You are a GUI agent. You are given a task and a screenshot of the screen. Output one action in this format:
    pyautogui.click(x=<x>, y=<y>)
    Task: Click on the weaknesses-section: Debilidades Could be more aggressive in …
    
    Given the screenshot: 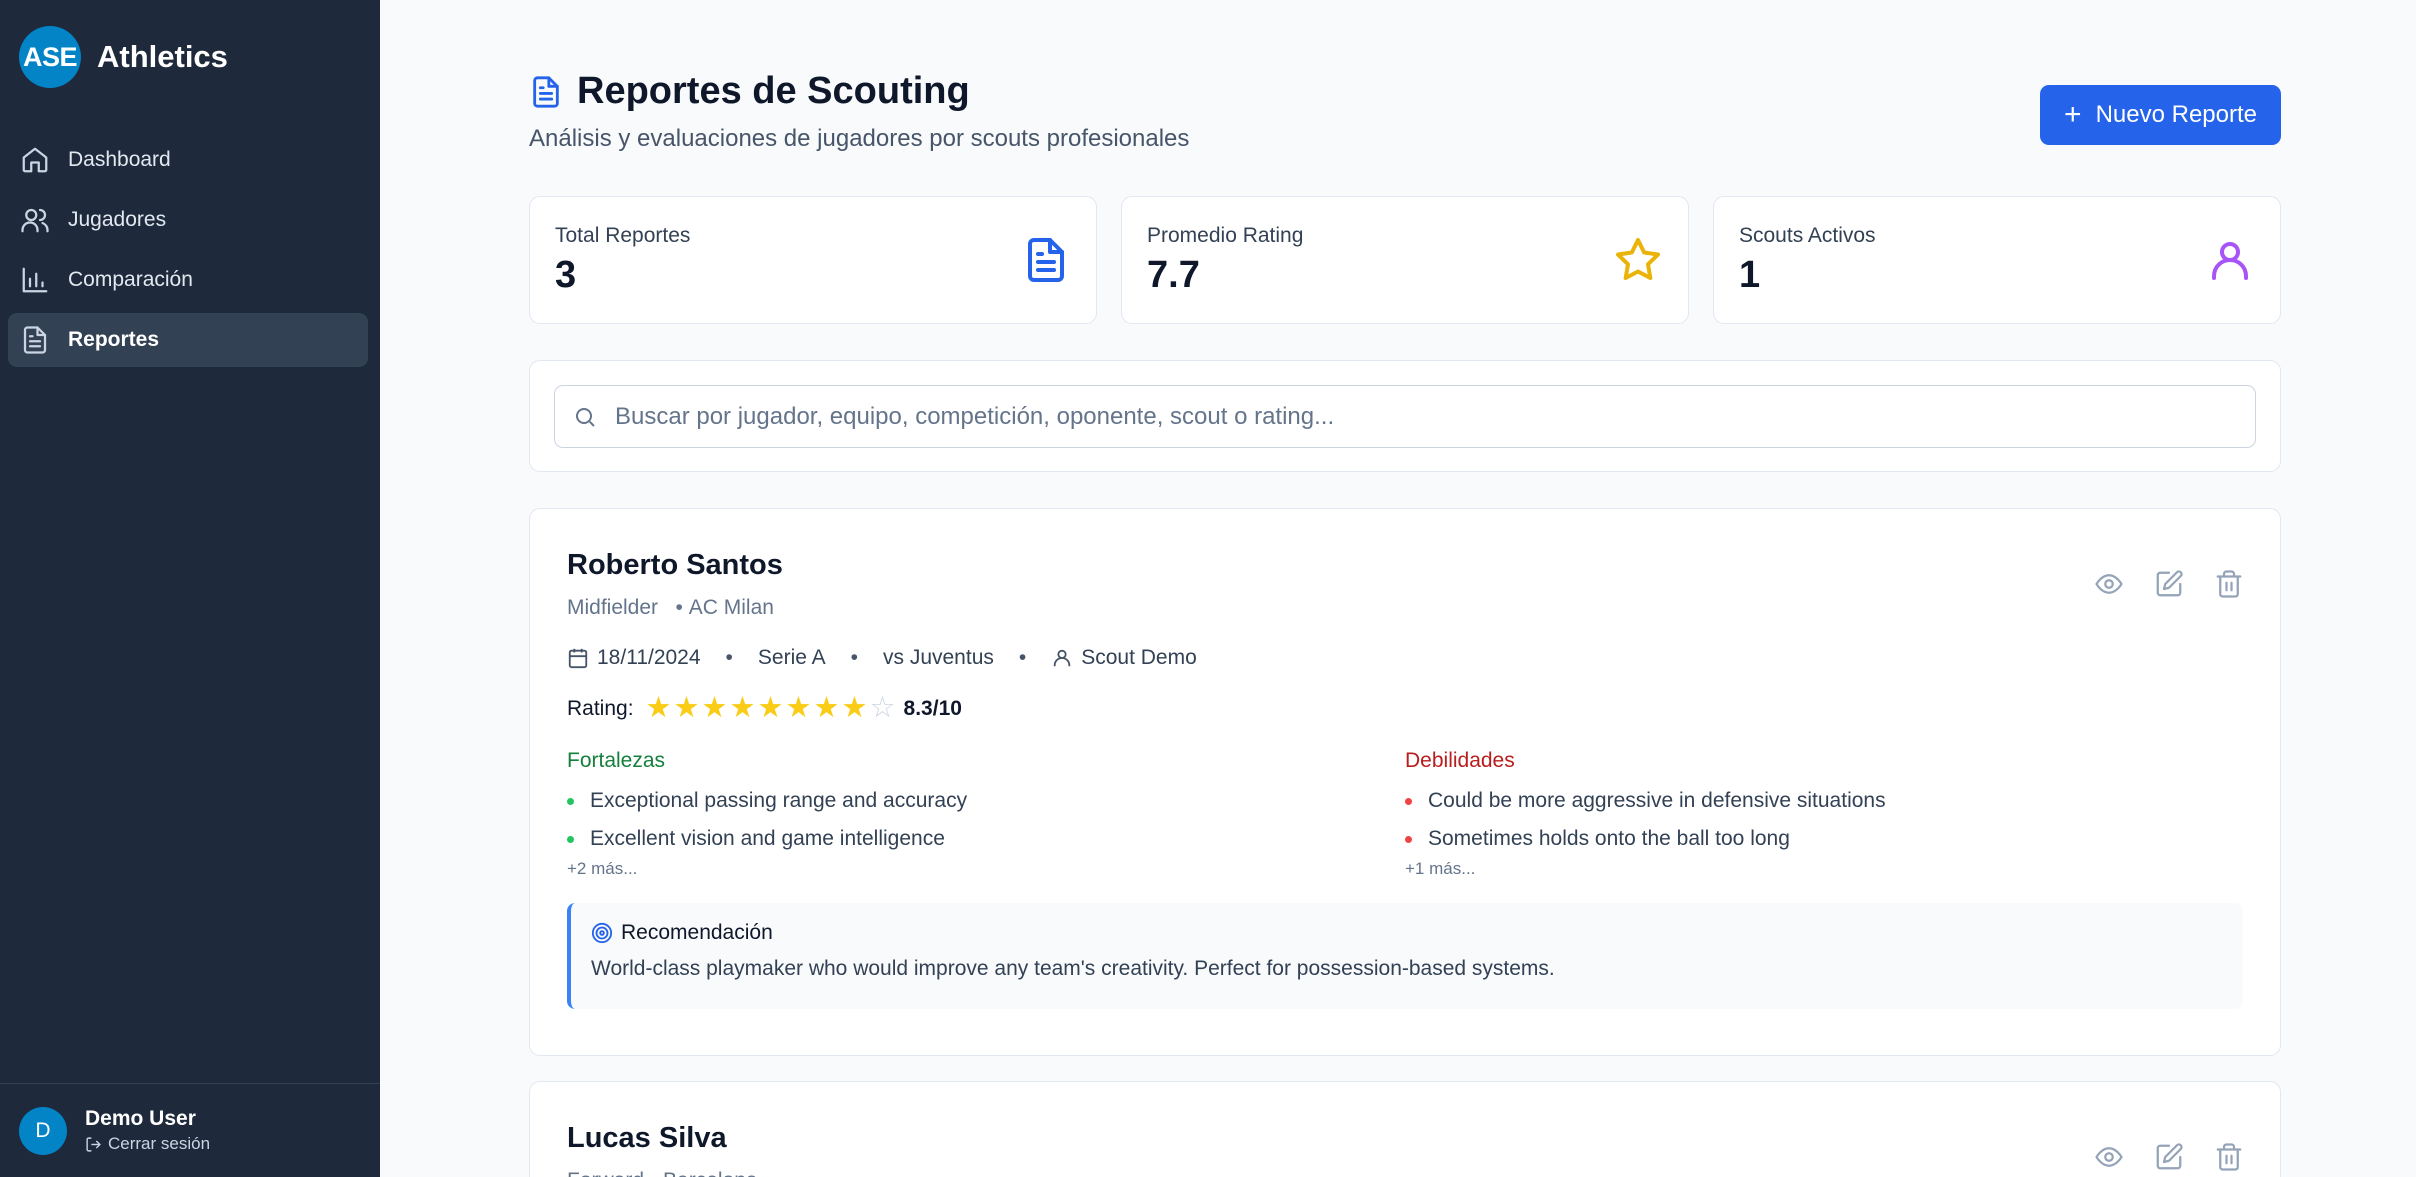 What is the action you would take?
    pyautogui.click(x=1824, y=814)
    